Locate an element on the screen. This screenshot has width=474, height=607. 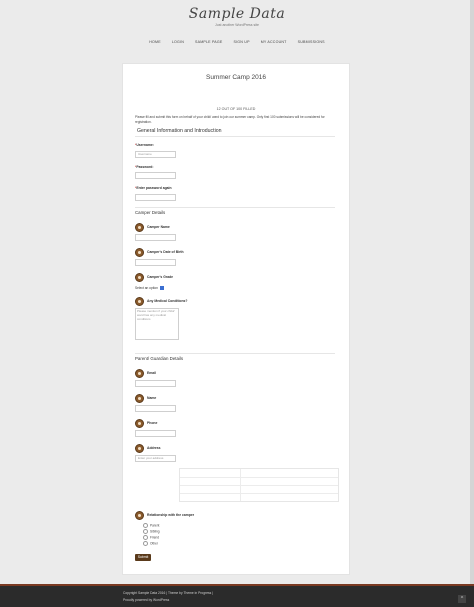
nav-item-sample-page: SAMPLE PAGE is located at coordinates (209, 42).